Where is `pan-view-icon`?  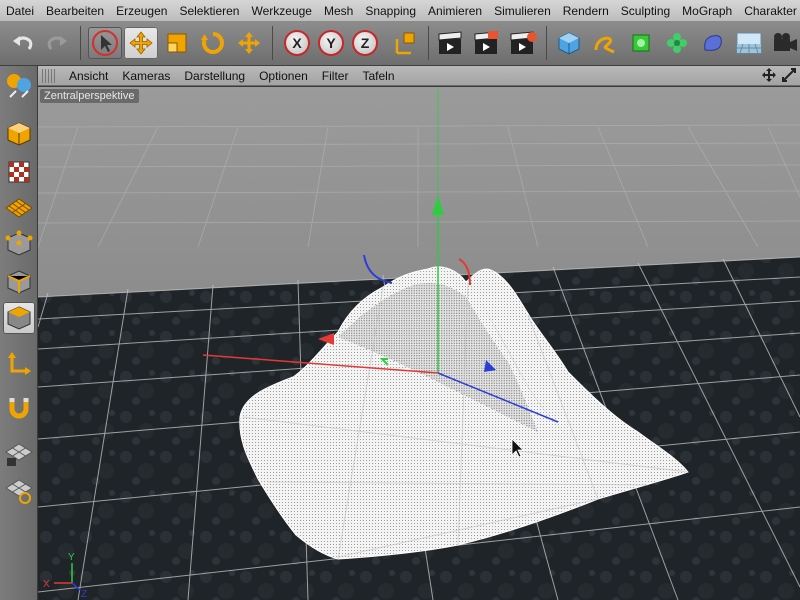 pan-view-icon is located at coordinates (769, 75).